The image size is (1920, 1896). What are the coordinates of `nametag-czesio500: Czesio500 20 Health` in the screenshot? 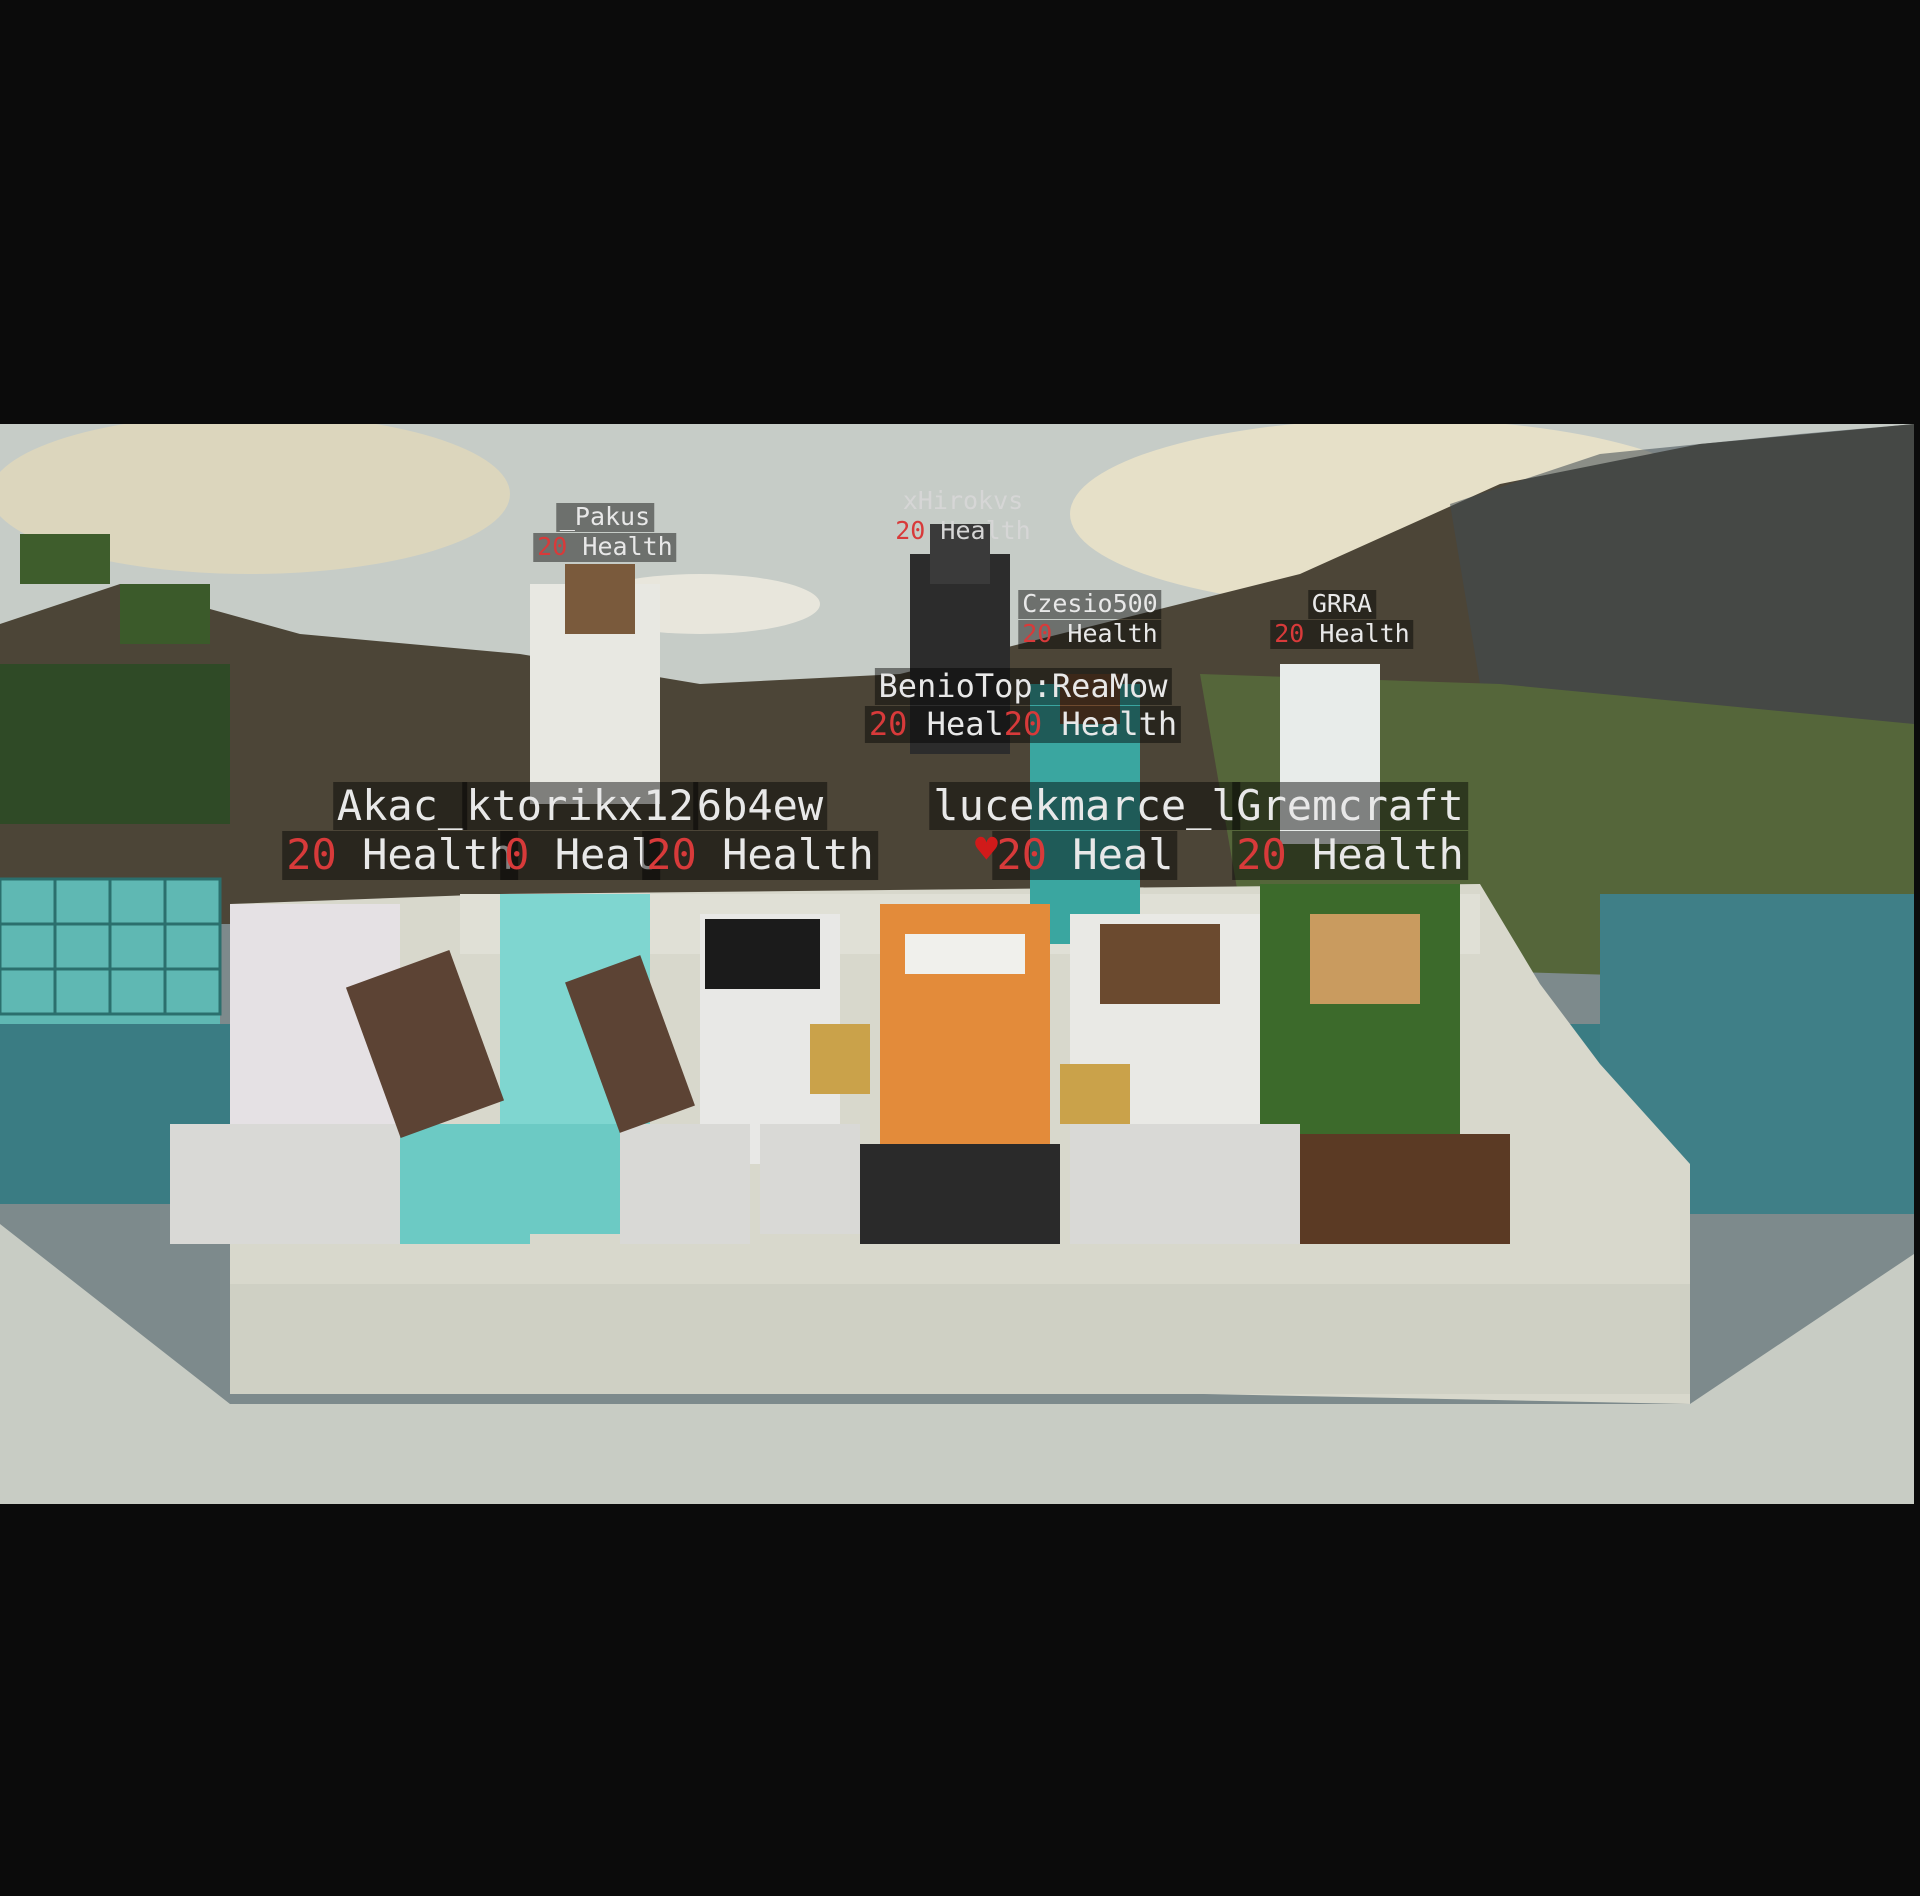 It's located at (1090, 619).